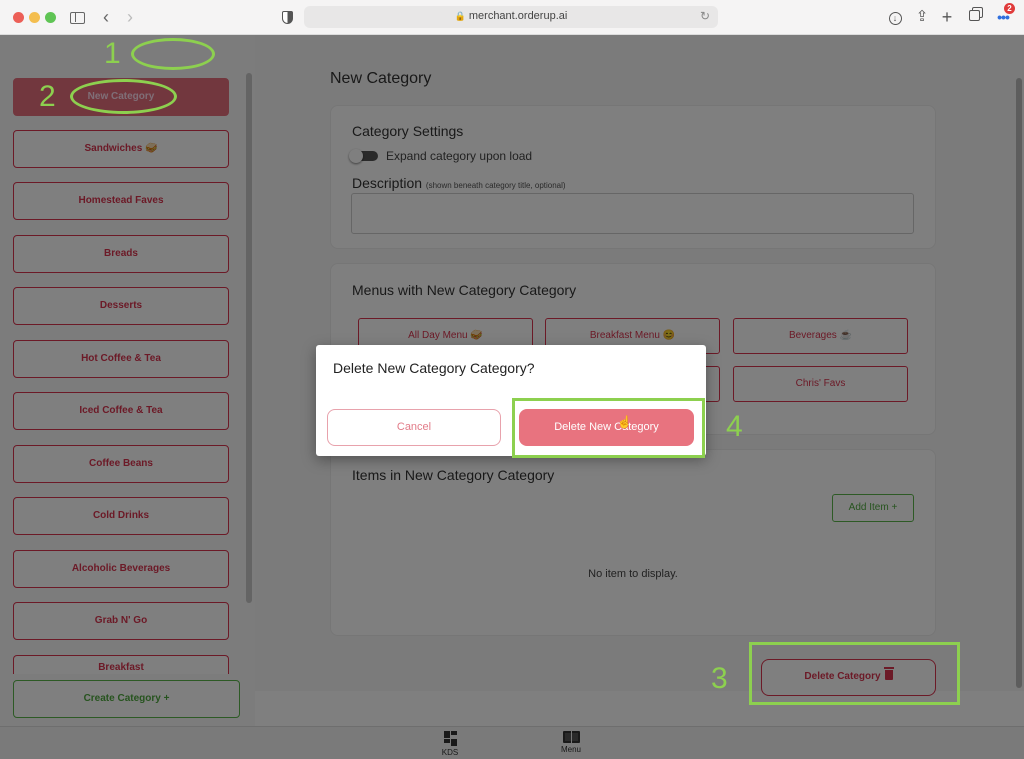  Describe the element at coordinates (287, 17) in the screenshot. I see `privacy-shield-icon` at that location.